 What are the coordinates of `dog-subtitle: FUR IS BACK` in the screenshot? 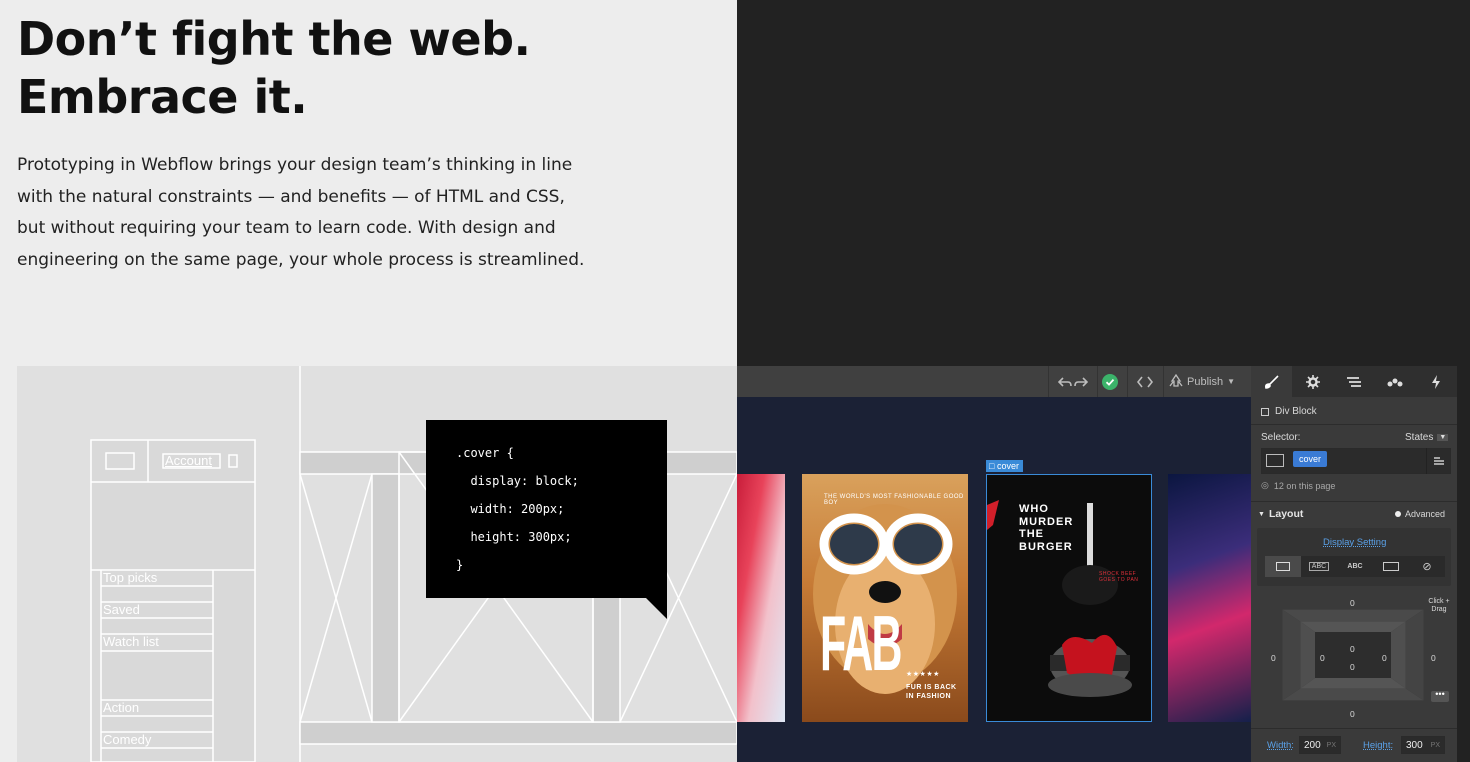 It's located at (931, 687).